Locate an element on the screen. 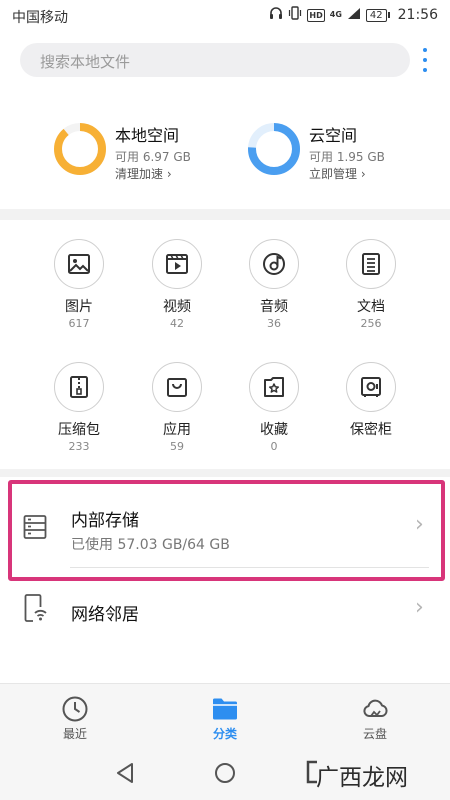 The width and height of the screenshot is (450, 800). hd-icon: HD is located at coordinates (316, 15).